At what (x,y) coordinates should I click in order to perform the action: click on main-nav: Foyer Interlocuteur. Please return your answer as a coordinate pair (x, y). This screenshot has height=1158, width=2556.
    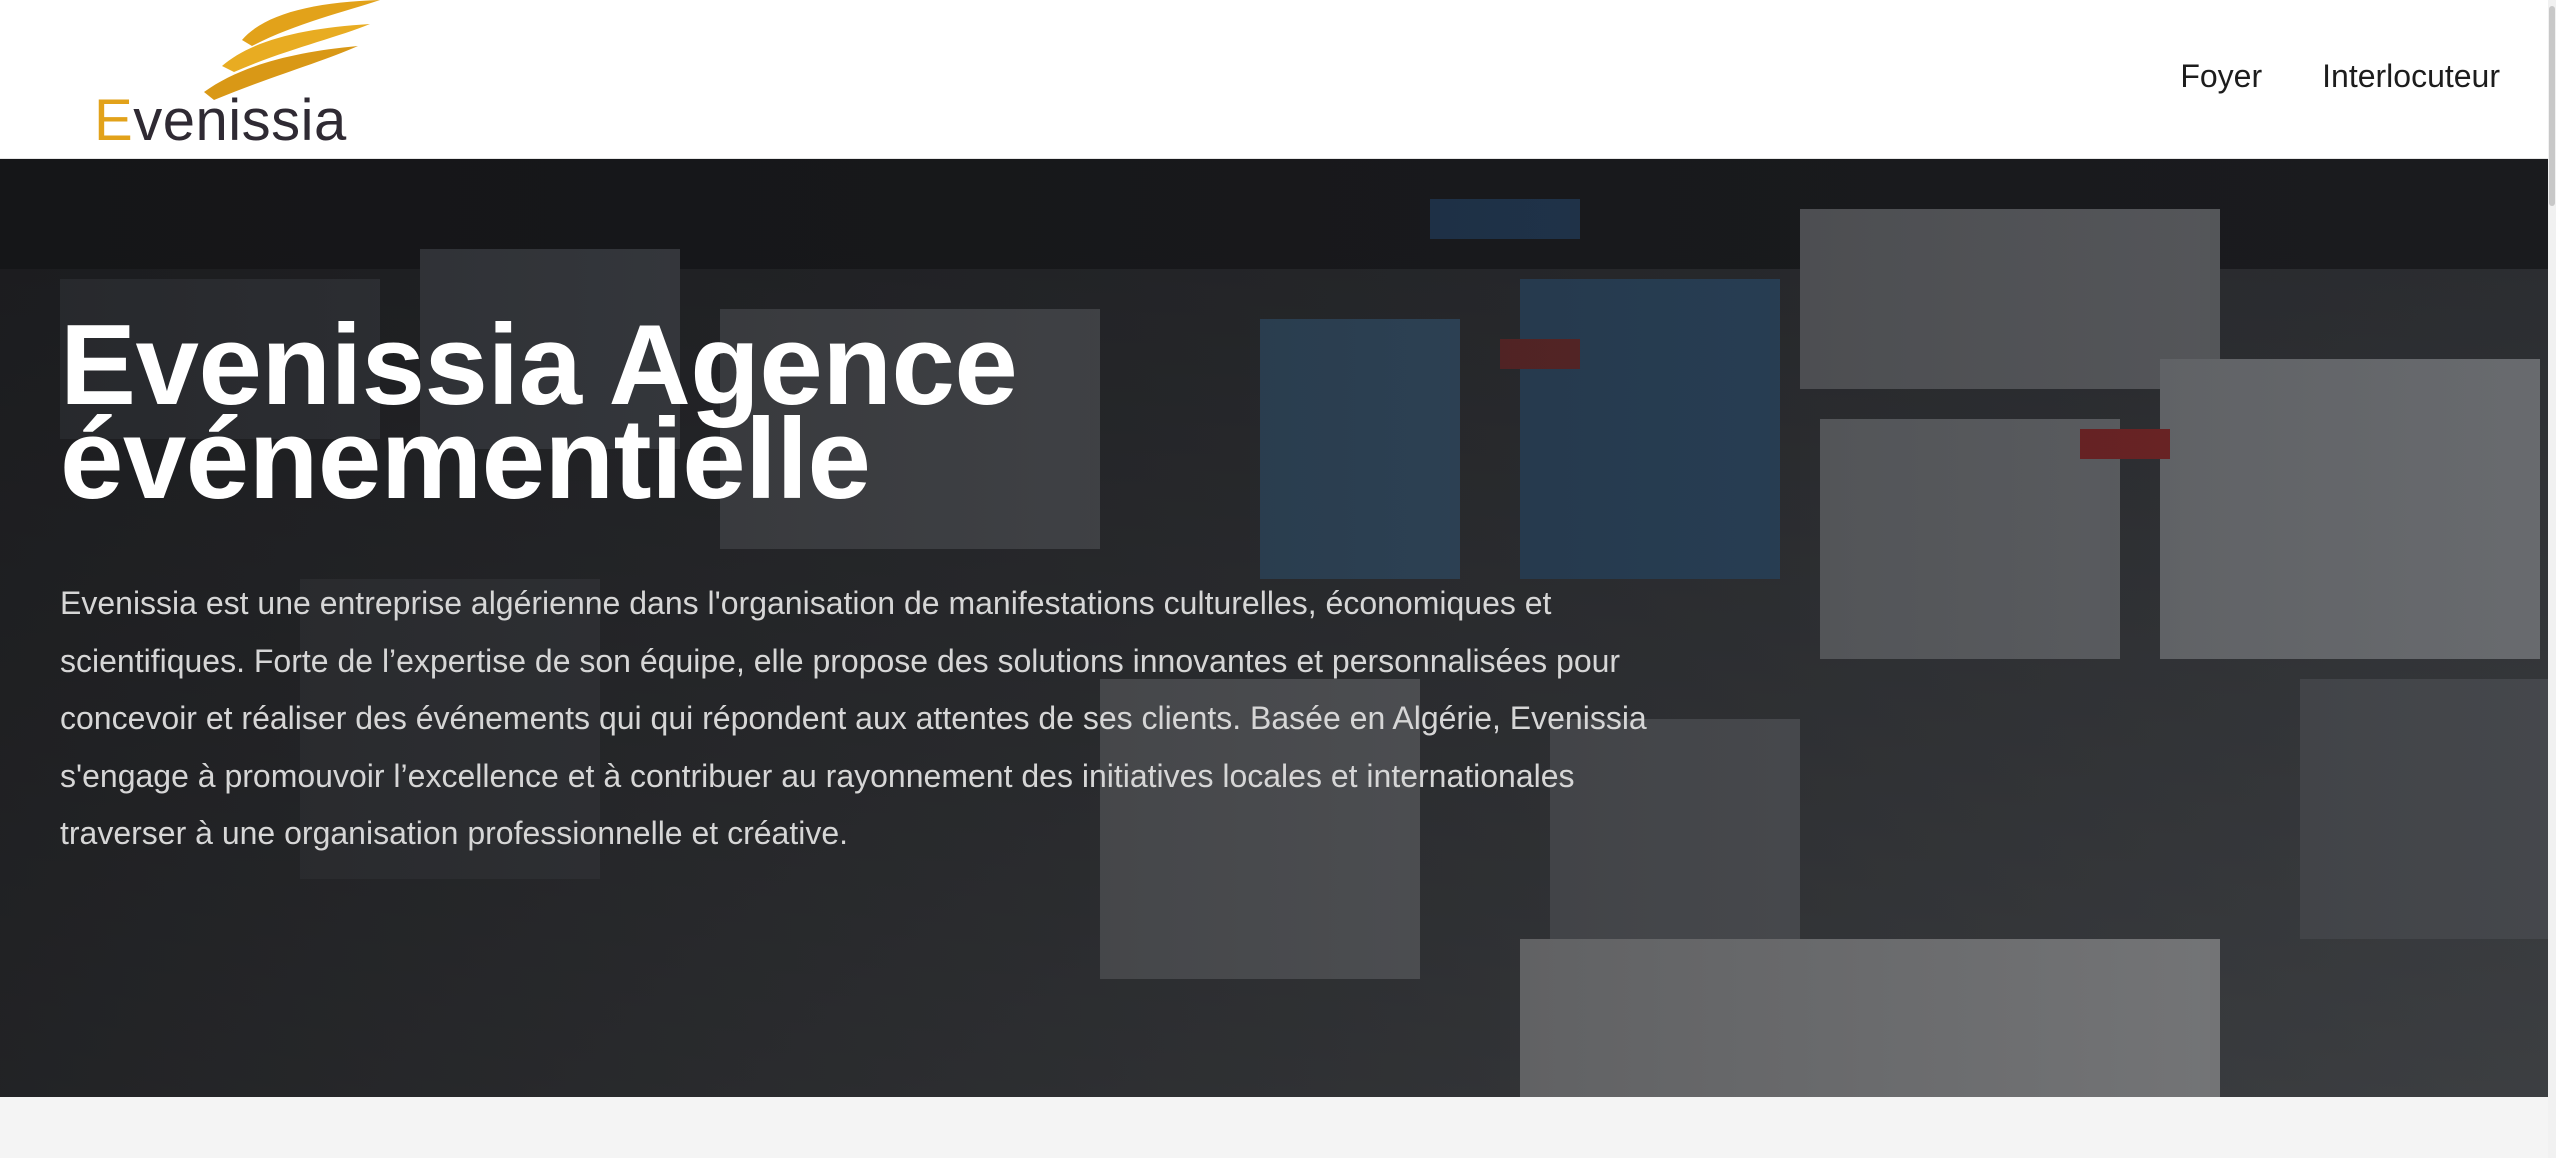
    Looking at the image, I should click on (2340, 76).